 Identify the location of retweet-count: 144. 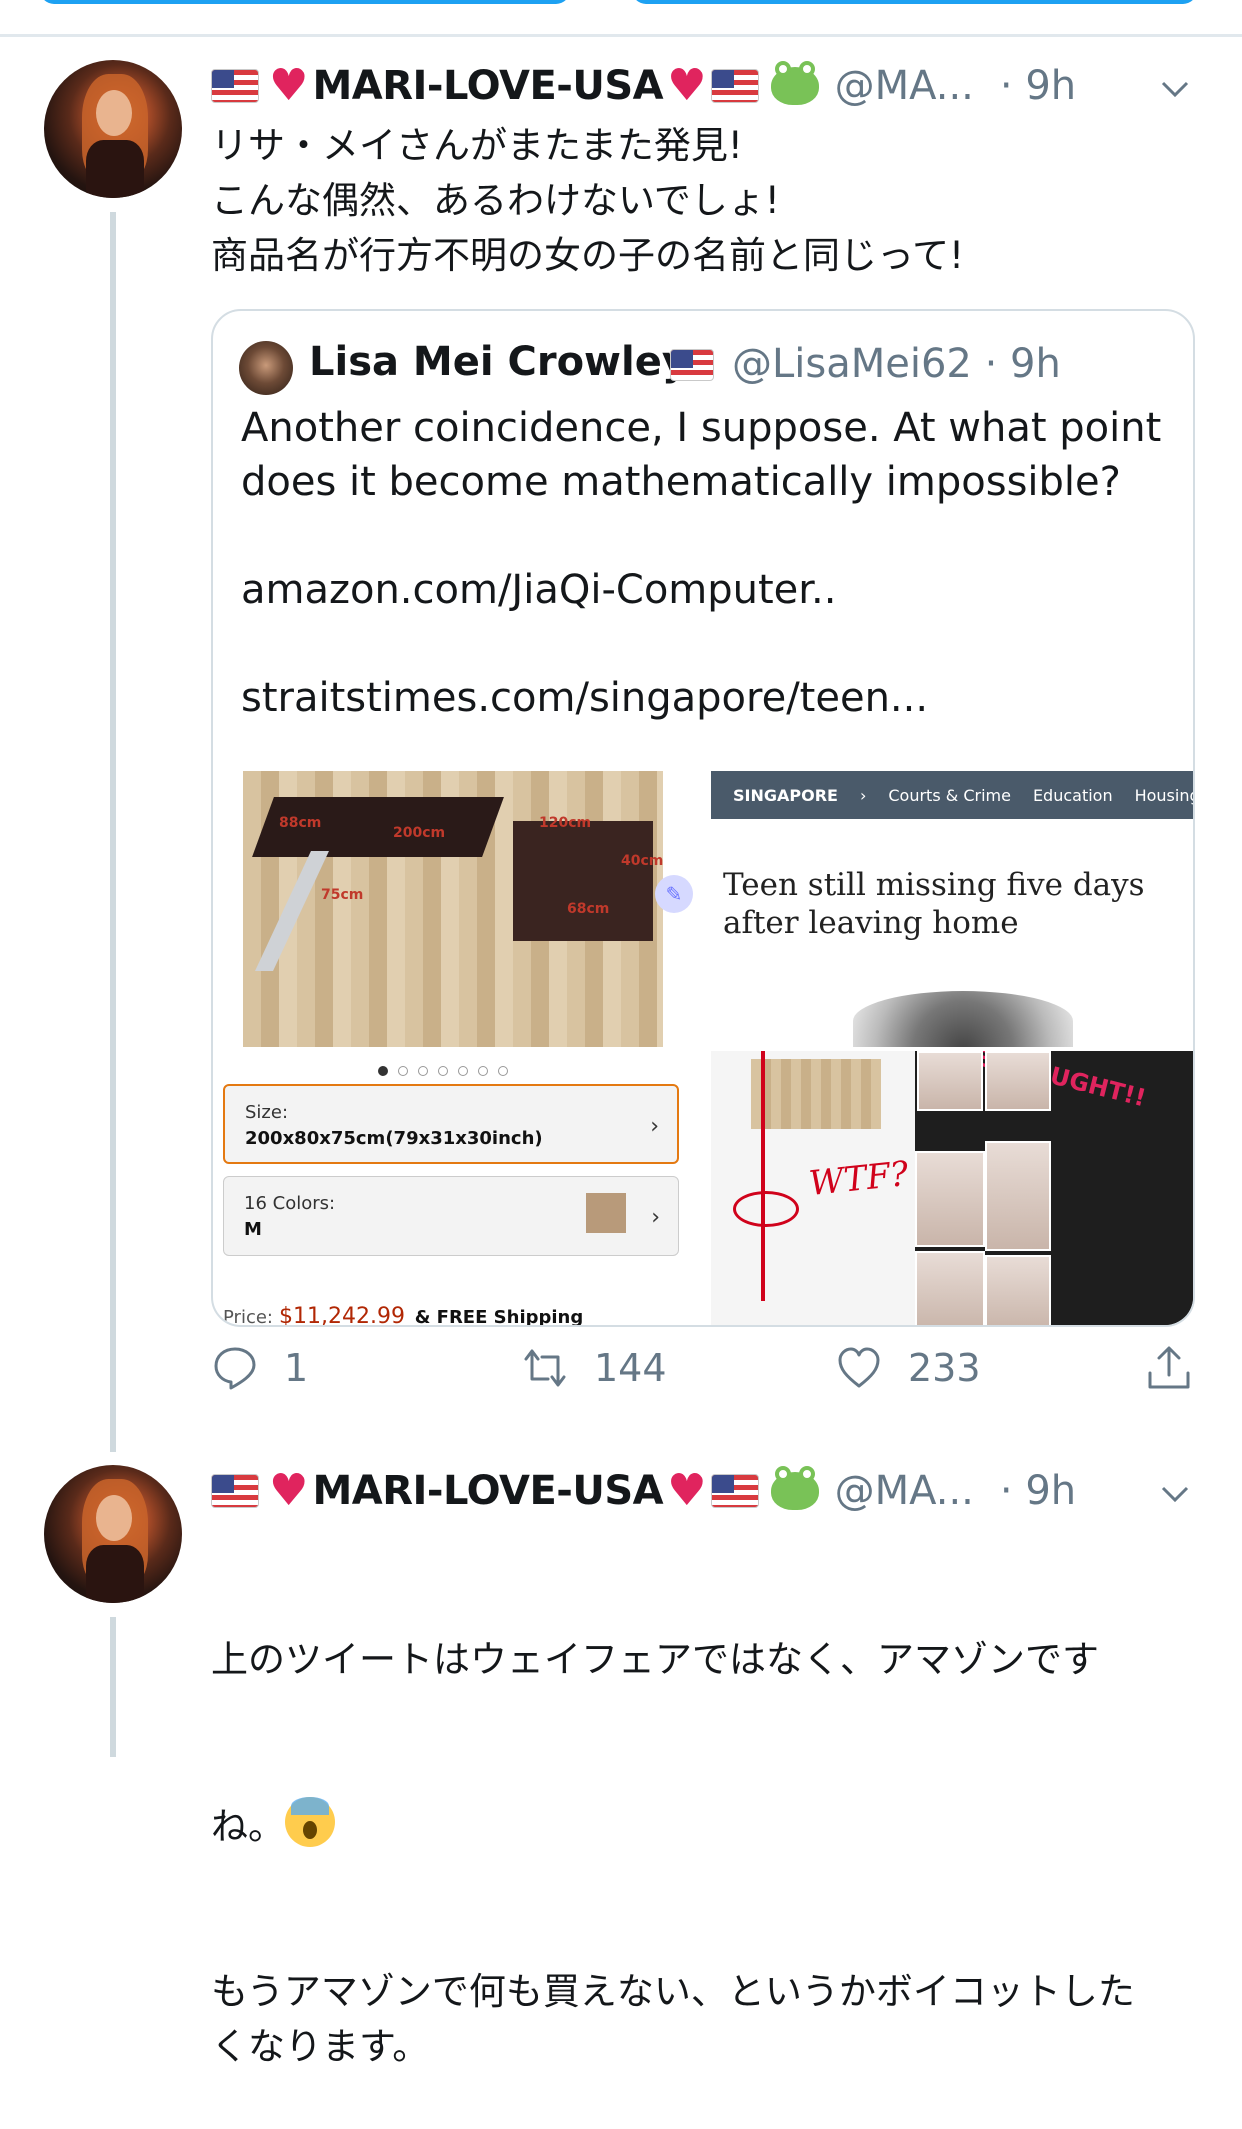
(630, 1368).